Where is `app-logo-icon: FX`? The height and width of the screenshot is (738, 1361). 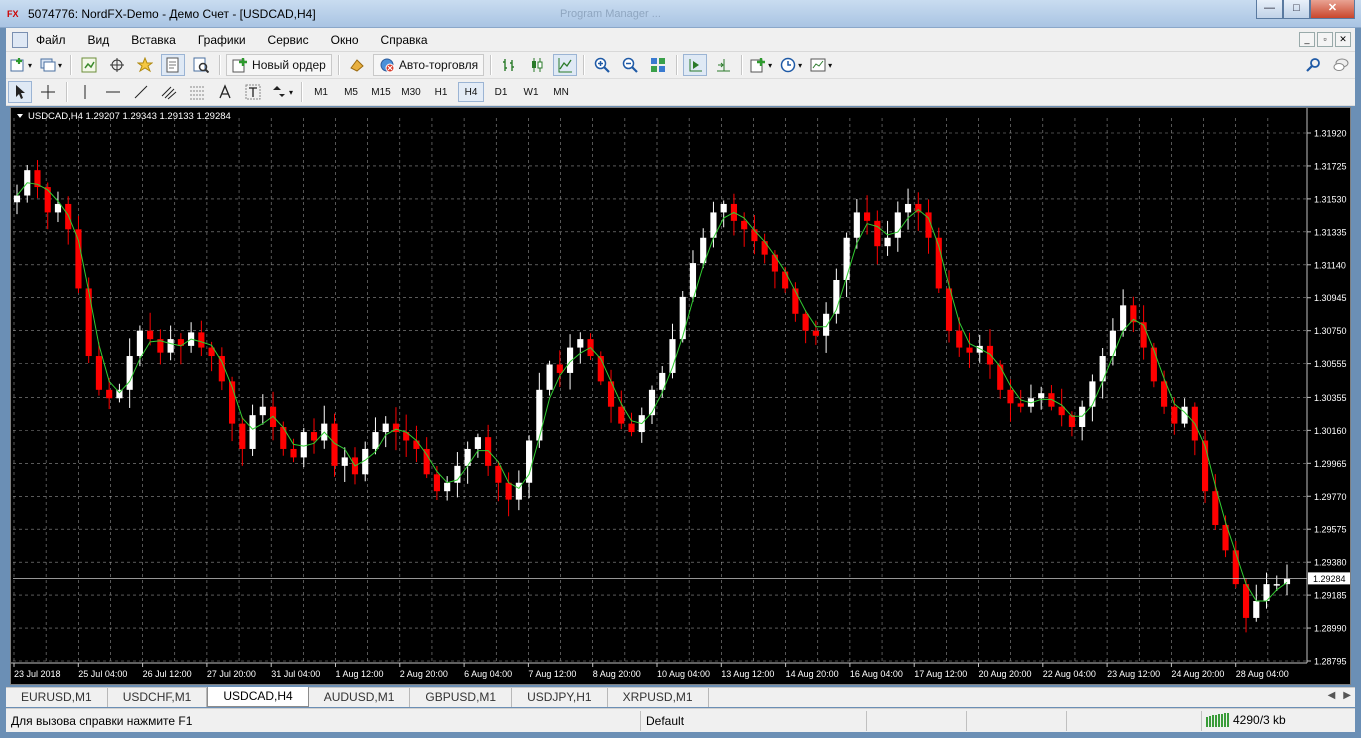 app-logo-icon: FX is located at coordinates (13, 14).